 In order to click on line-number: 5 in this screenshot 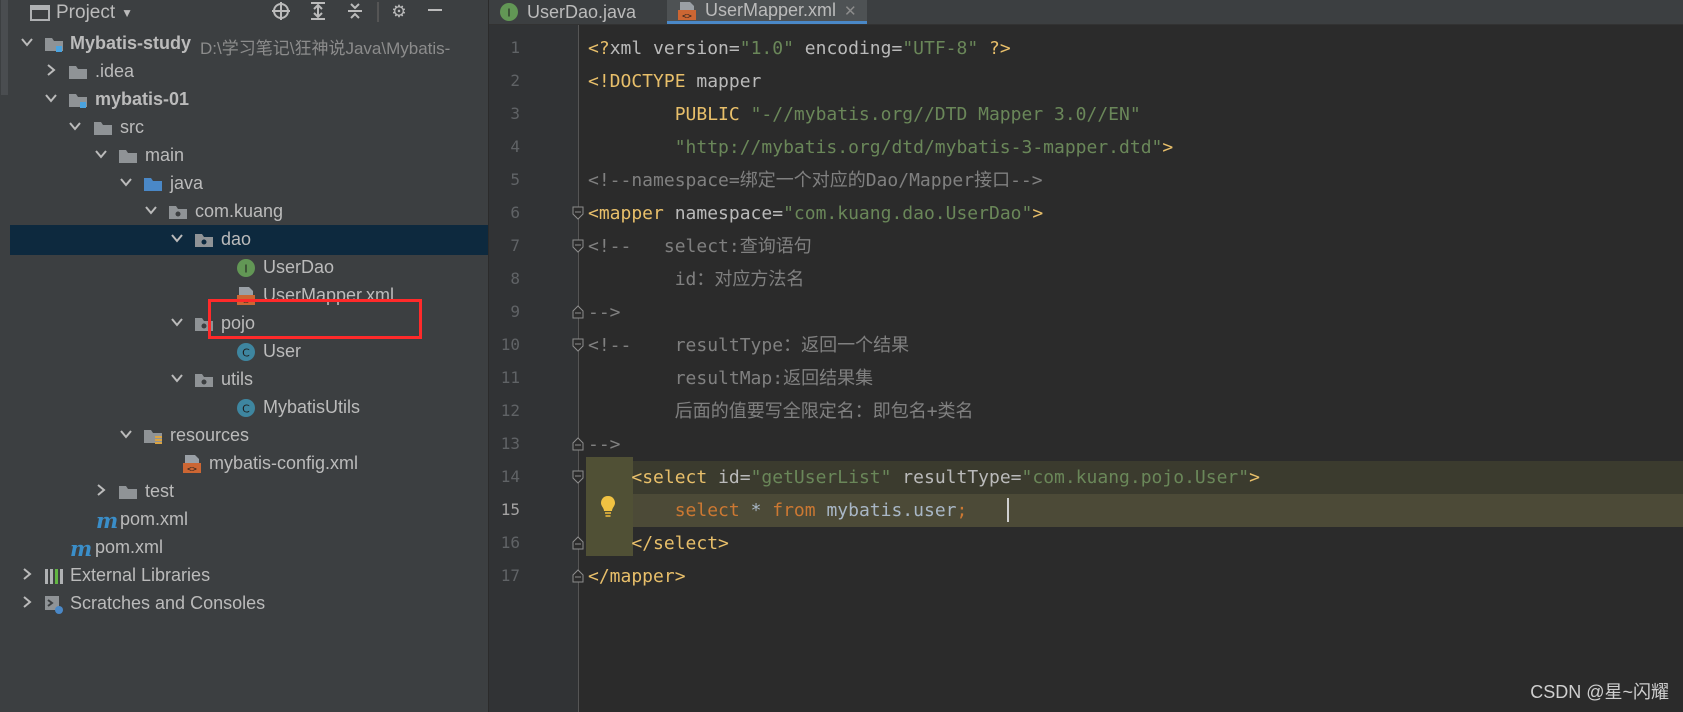, I will do `click(515, 179)`.